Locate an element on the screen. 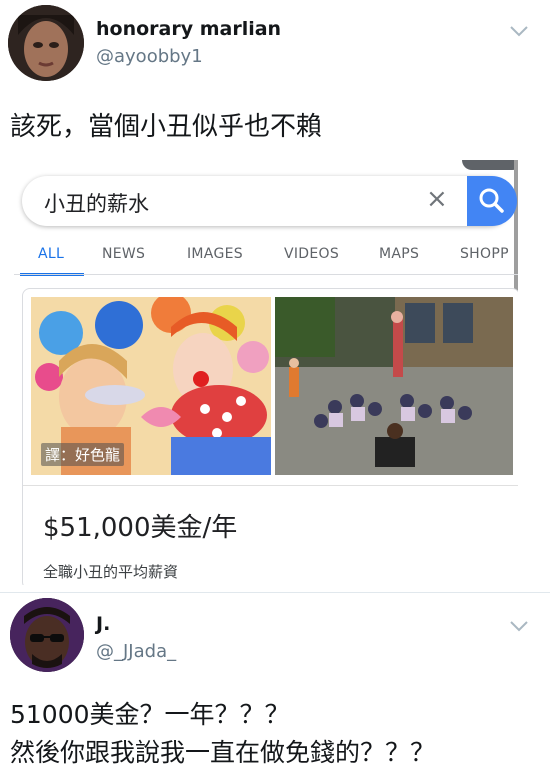 The height and width of the screenshot is (779, 550). search-button is located at coordinates (492, 201).